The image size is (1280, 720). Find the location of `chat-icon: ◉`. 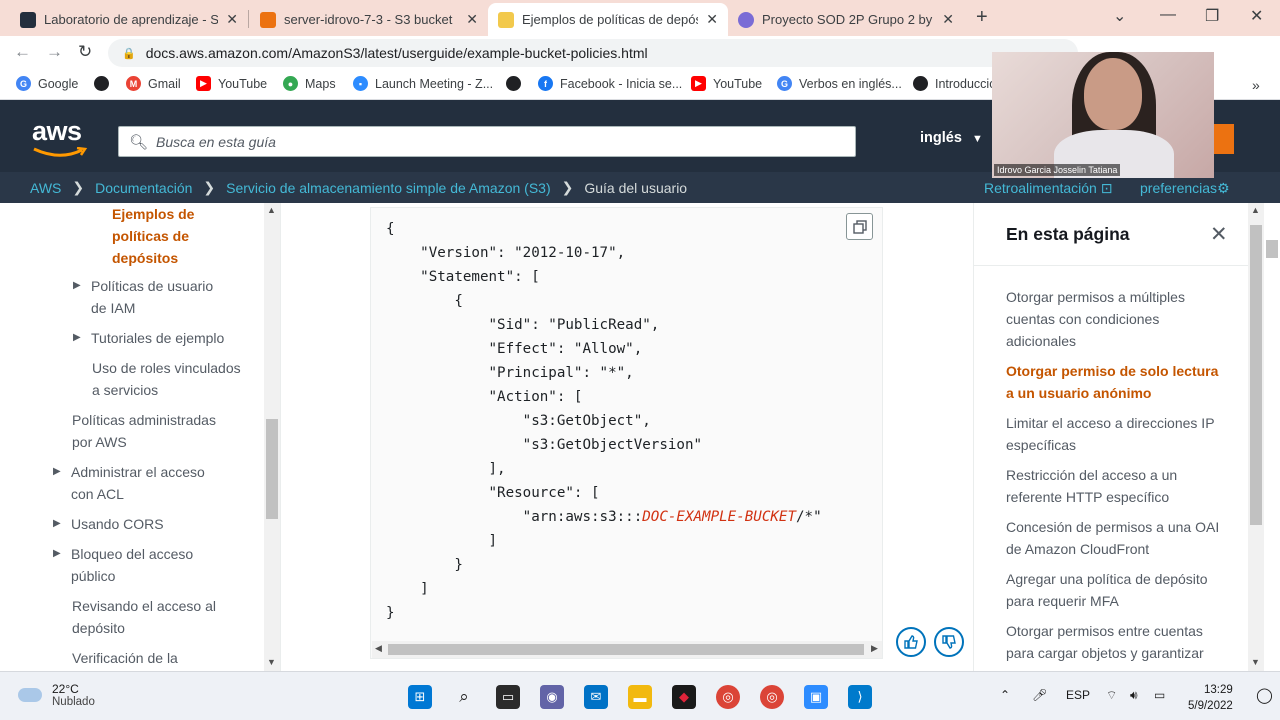

chat-icon: ◉ is located at coordinates (552, 697).